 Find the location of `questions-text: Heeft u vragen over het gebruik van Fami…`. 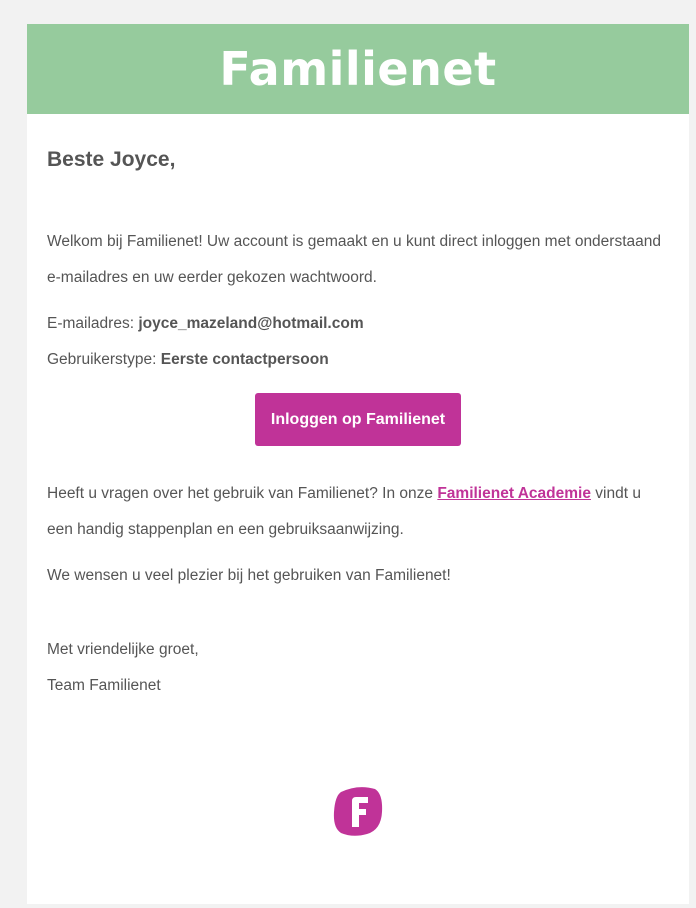

questions-text: Heeft u vragen over het gebruik van Fami… is located at coordinates (358, 512).